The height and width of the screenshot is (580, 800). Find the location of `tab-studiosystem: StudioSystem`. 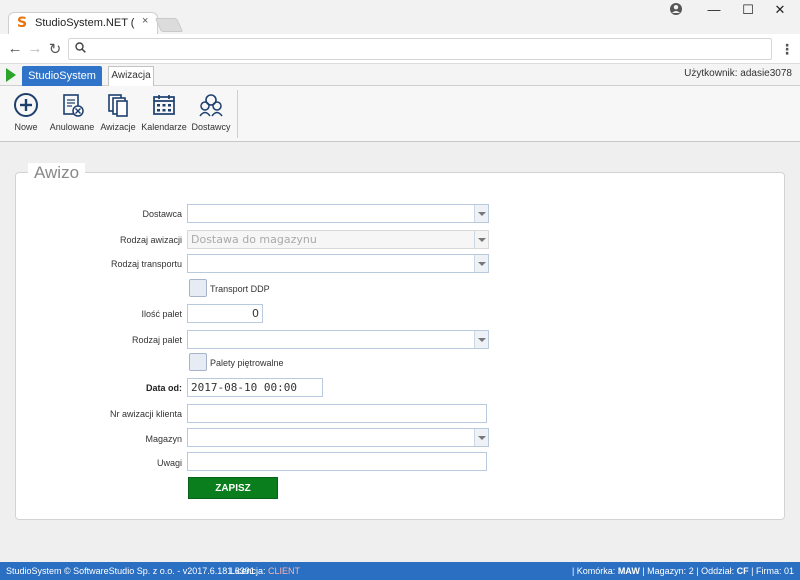

tab-studiosystem: StudioSystem is located at coordinates (62, 76).